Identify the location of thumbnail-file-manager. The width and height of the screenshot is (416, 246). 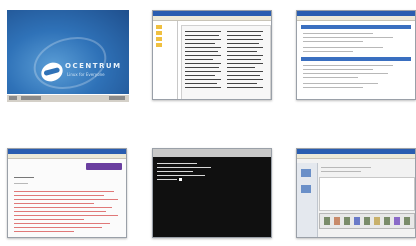
(356, 193).